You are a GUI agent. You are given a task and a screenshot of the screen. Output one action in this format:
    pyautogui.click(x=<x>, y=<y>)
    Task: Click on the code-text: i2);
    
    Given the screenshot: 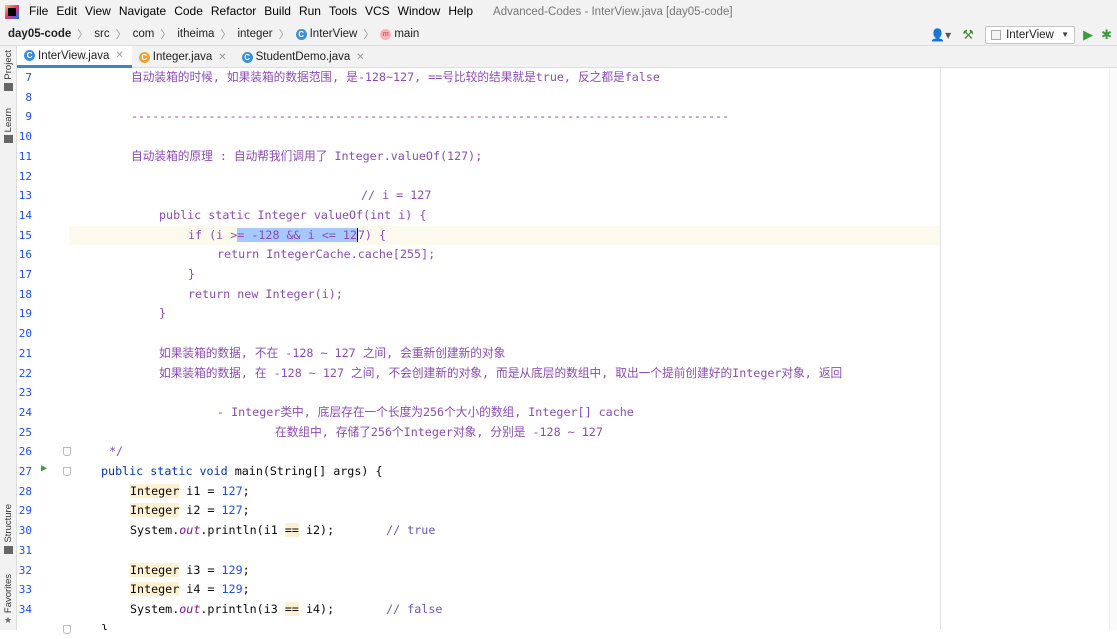 What is the action you would take?
    pyautogui.click(x=316, y=530)
    